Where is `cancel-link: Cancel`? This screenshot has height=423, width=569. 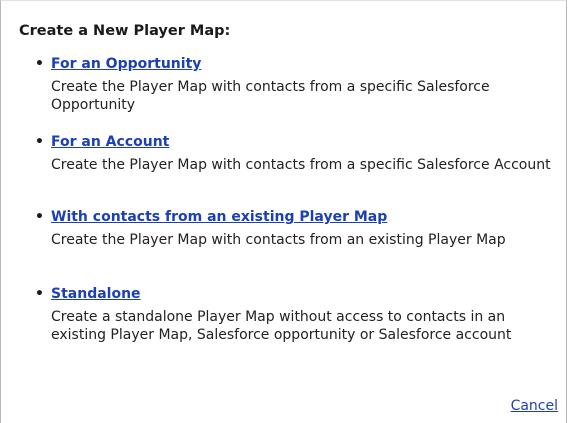
cancel-link: Cancel is located at coordinates (534, 406).